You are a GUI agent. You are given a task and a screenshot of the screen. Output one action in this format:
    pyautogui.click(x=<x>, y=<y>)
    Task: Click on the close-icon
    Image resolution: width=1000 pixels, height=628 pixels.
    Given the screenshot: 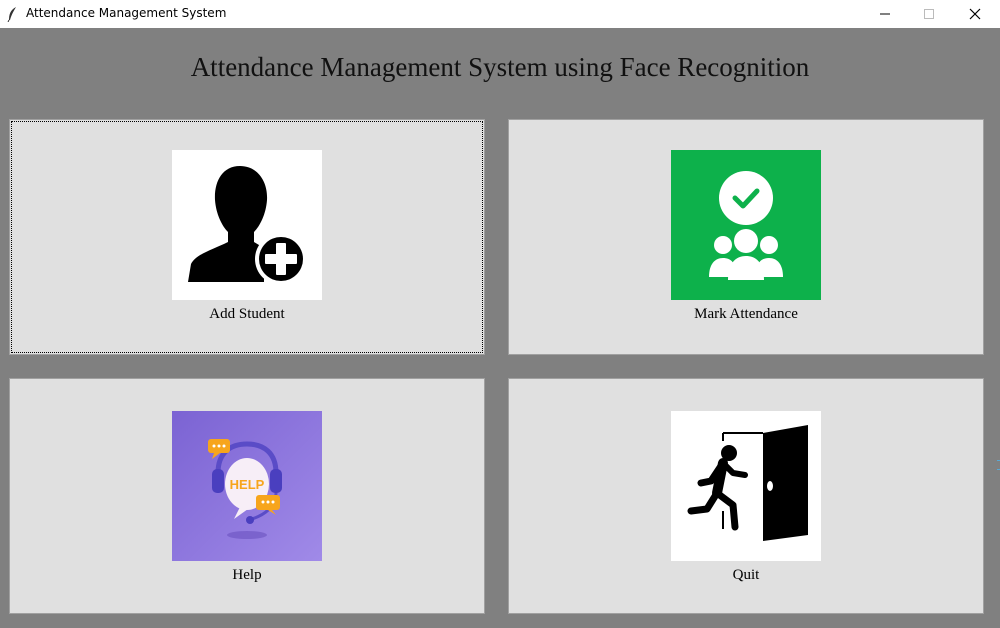 What is the action you would take?
    pyautogui.click(x=975, y=14)
    